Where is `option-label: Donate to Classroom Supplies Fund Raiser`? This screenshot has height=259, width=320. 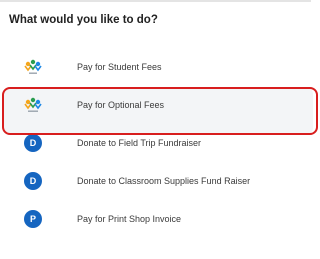 option-label: Donate to Classroom Supplies Fund Raiser is located at coordinates (164, 181).